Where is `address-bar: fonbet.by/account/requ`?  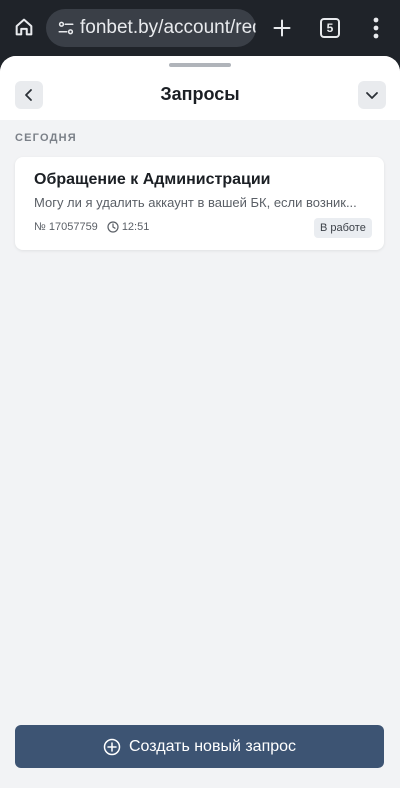 address-bar: fonbet.by/account/requ is located at coordinates (151, 28).